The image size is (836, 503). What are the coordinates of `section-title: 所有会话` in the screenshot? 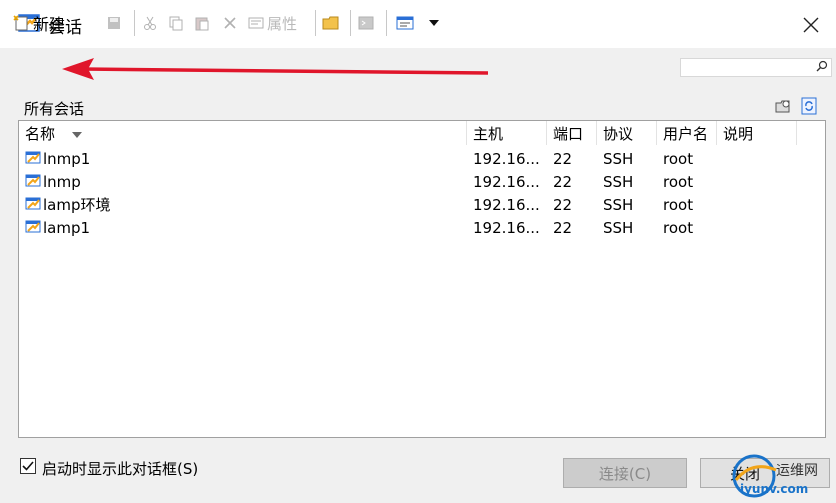 It's located at (54, 109).